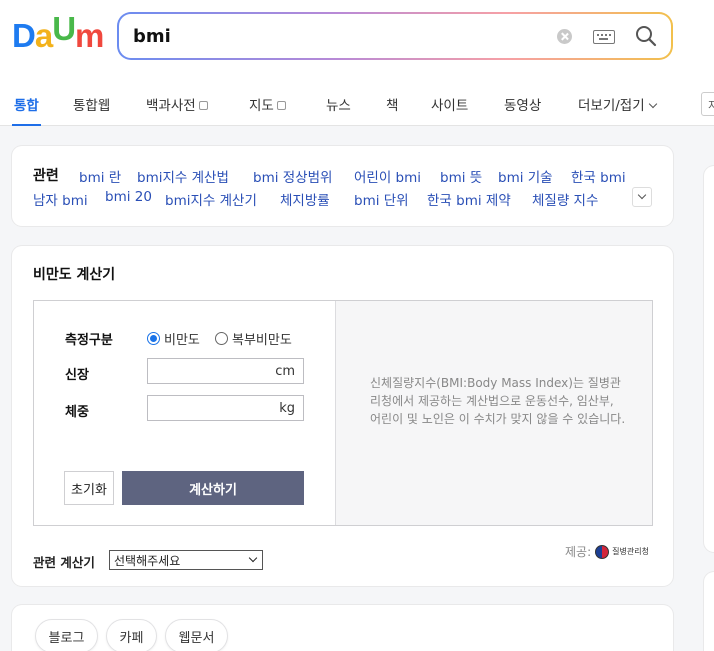 The height and width of the screenshot is (651, 714). What do you see at coordinates (287, 408) in the screenshot?
I see `weight-unit: kg` at bounding box center [287, 408].